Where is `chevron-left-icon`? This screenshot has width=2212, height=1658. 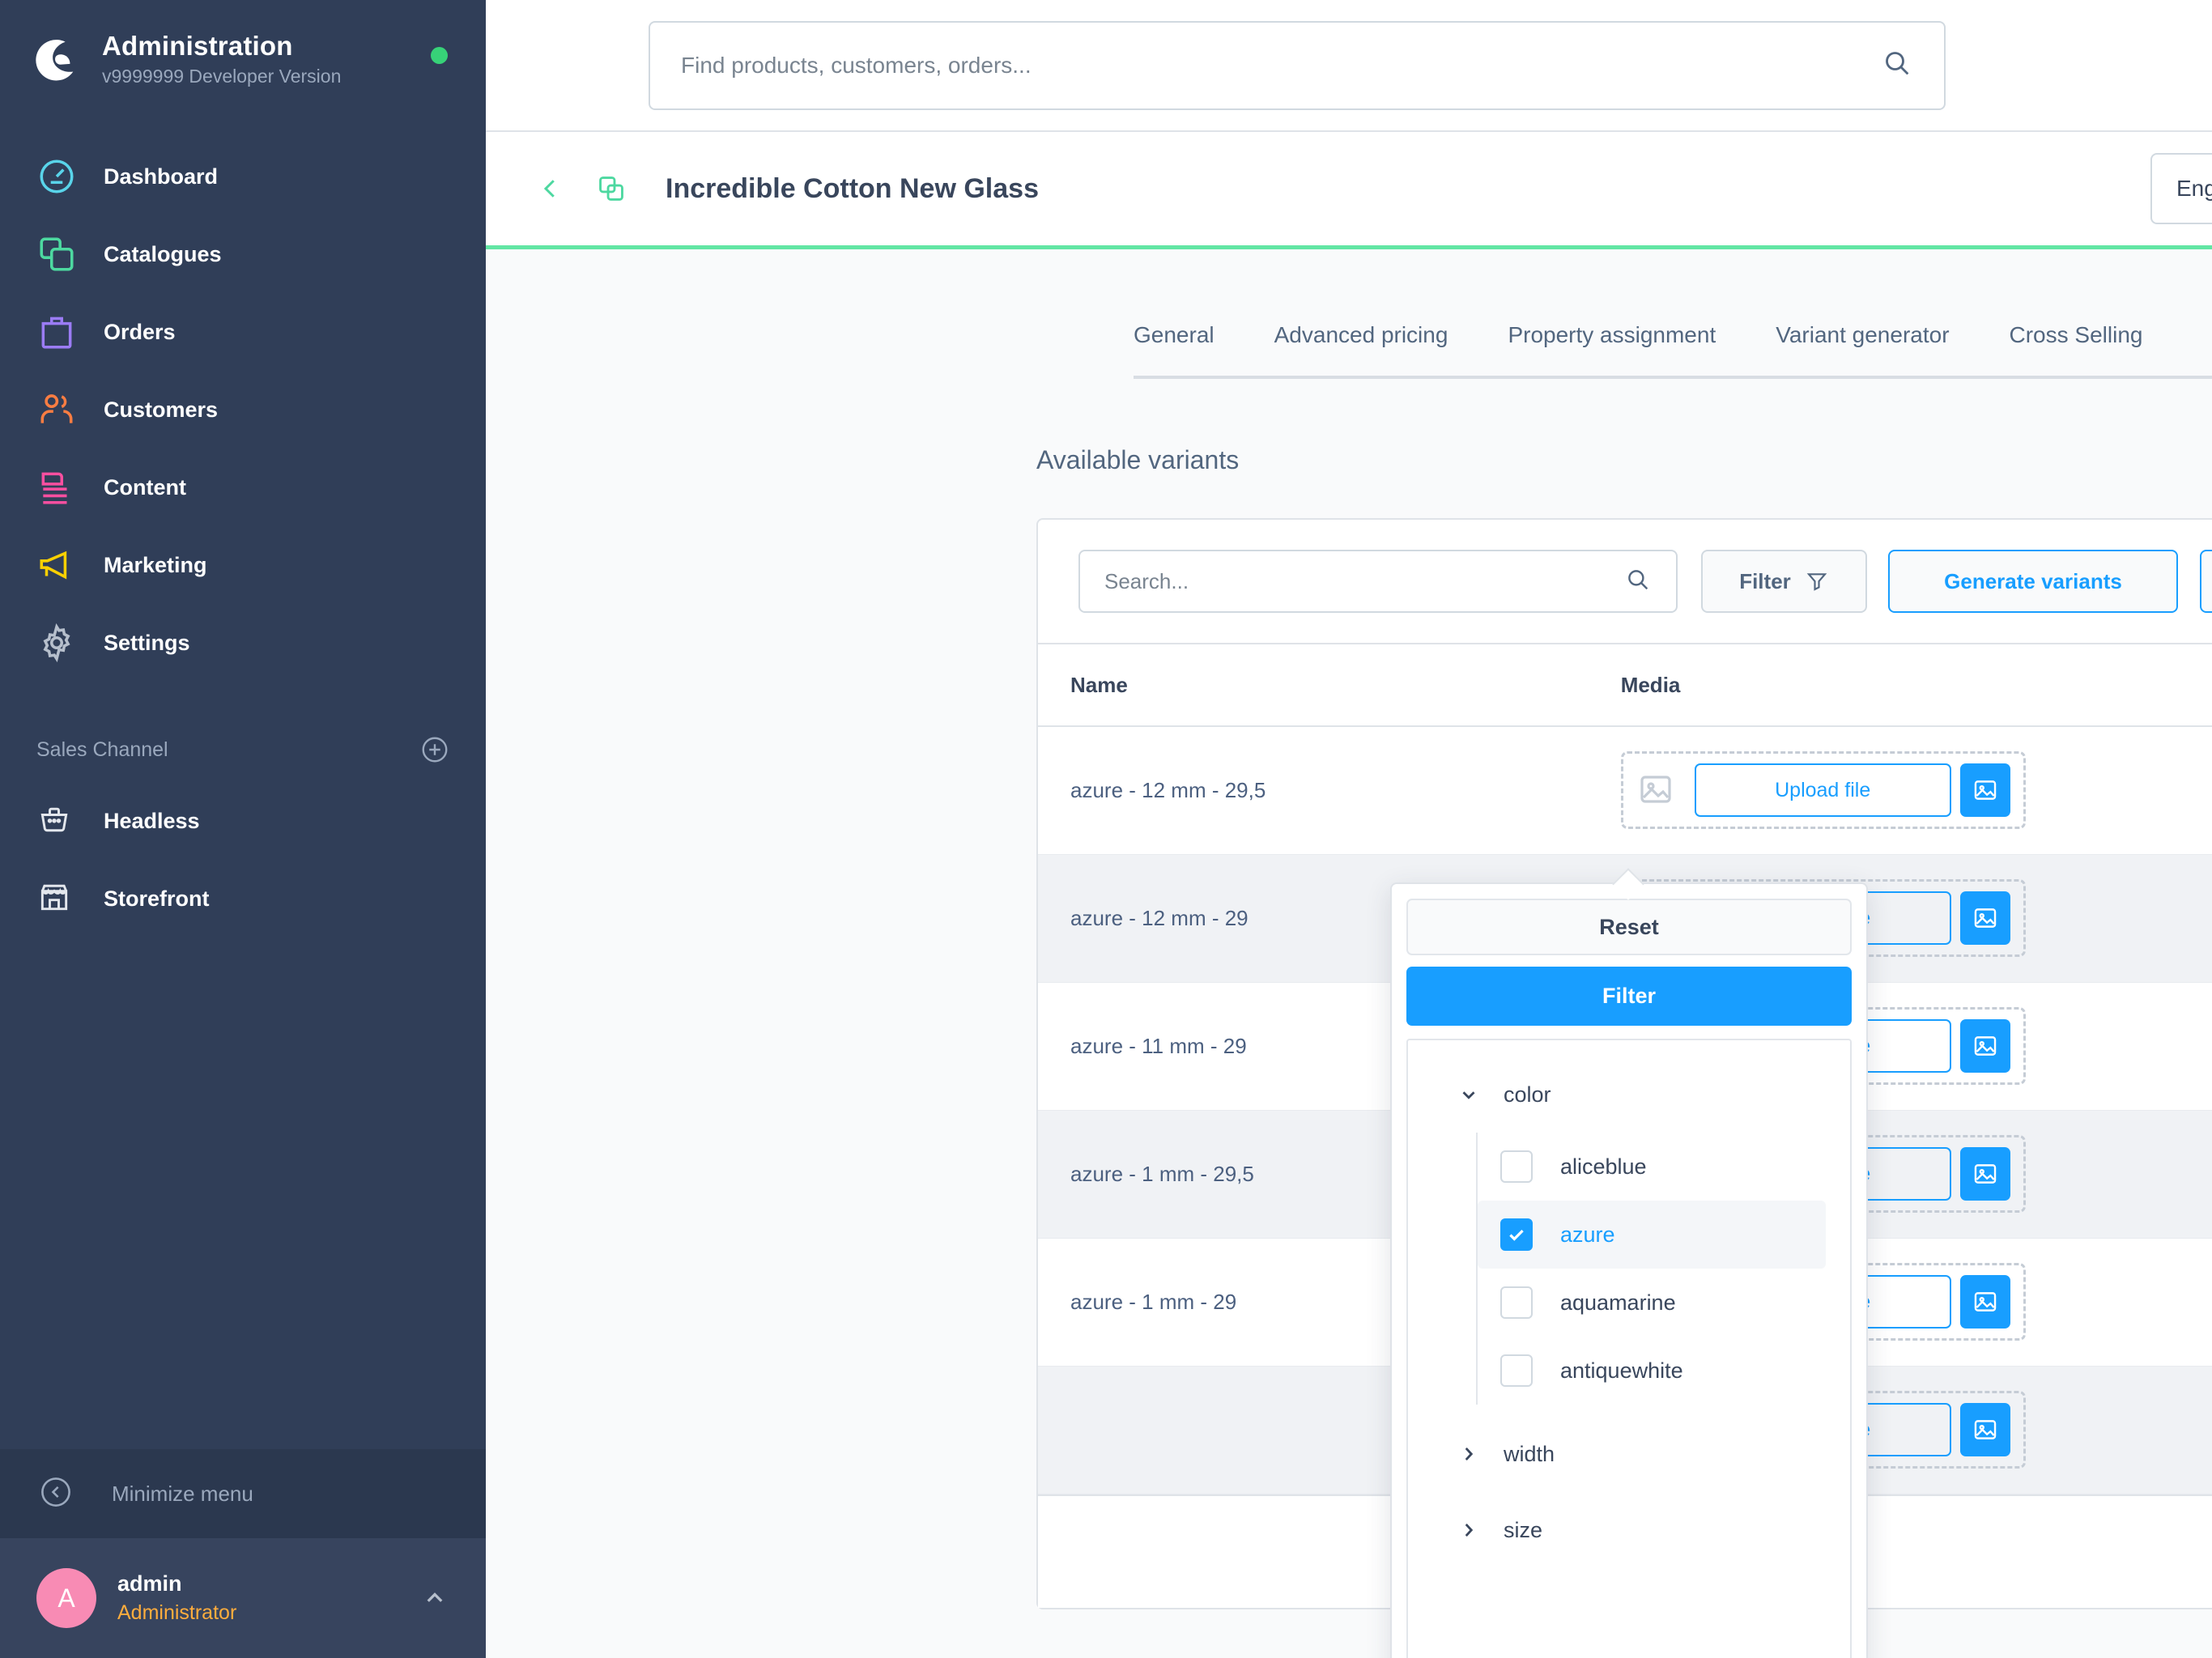 chevron-left-icon is located at coordinates (551, 188).